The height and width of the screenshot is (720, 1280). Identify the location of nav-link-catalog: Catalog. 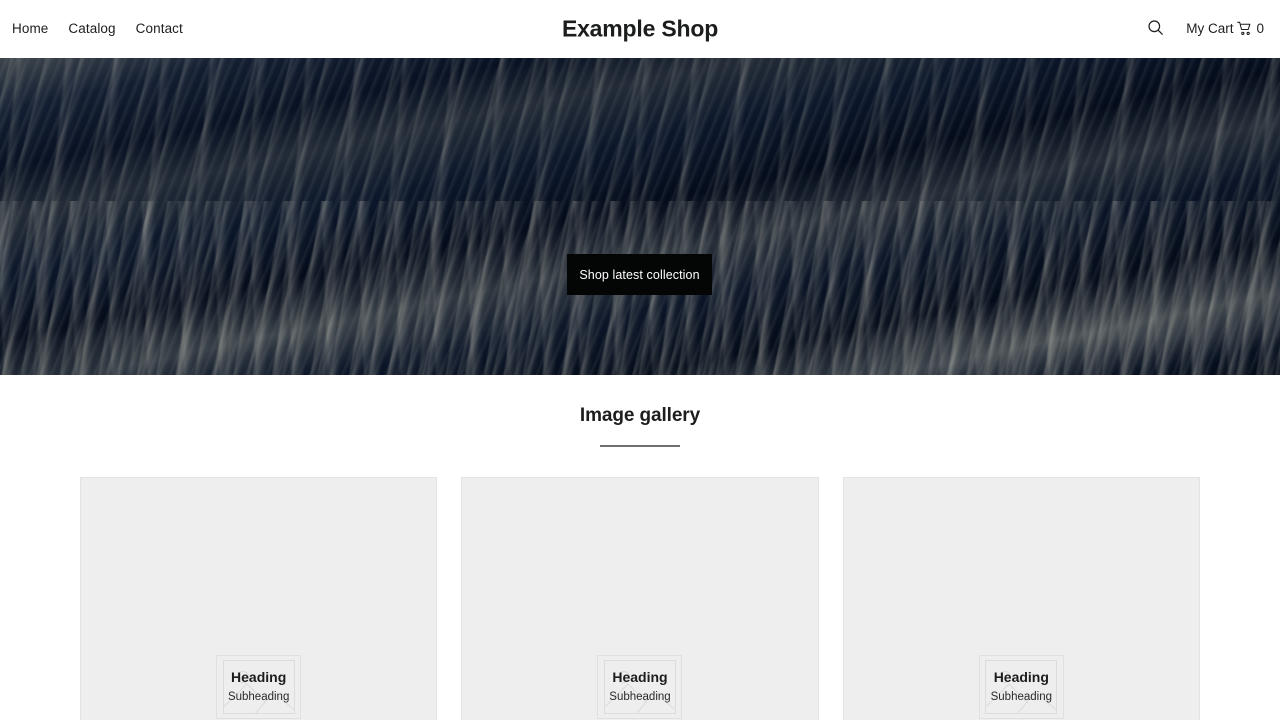
(91, 29).